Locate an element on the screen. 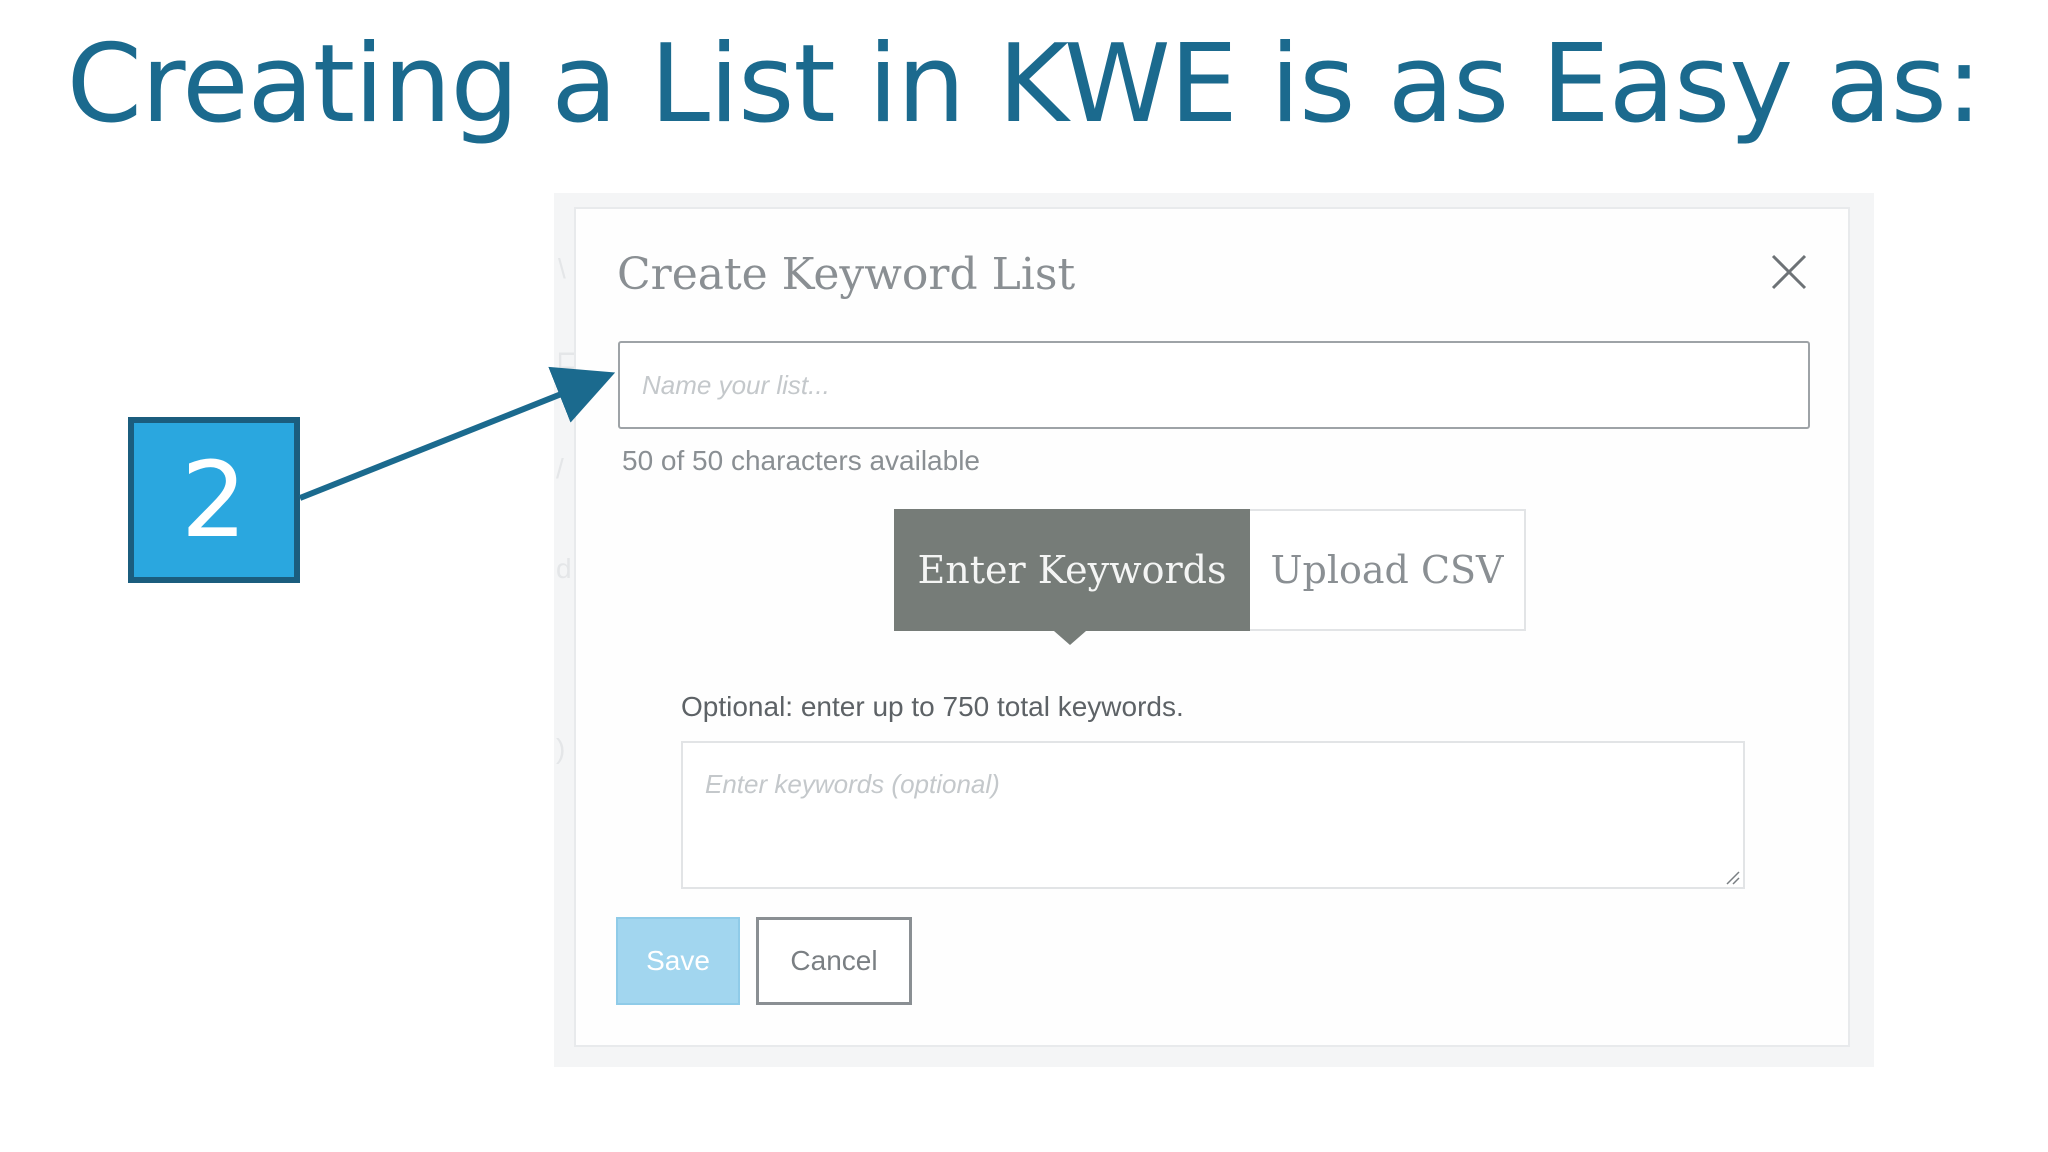  tab-enter-keywords: Enter Keywords is located at coordinates (1072, 577).